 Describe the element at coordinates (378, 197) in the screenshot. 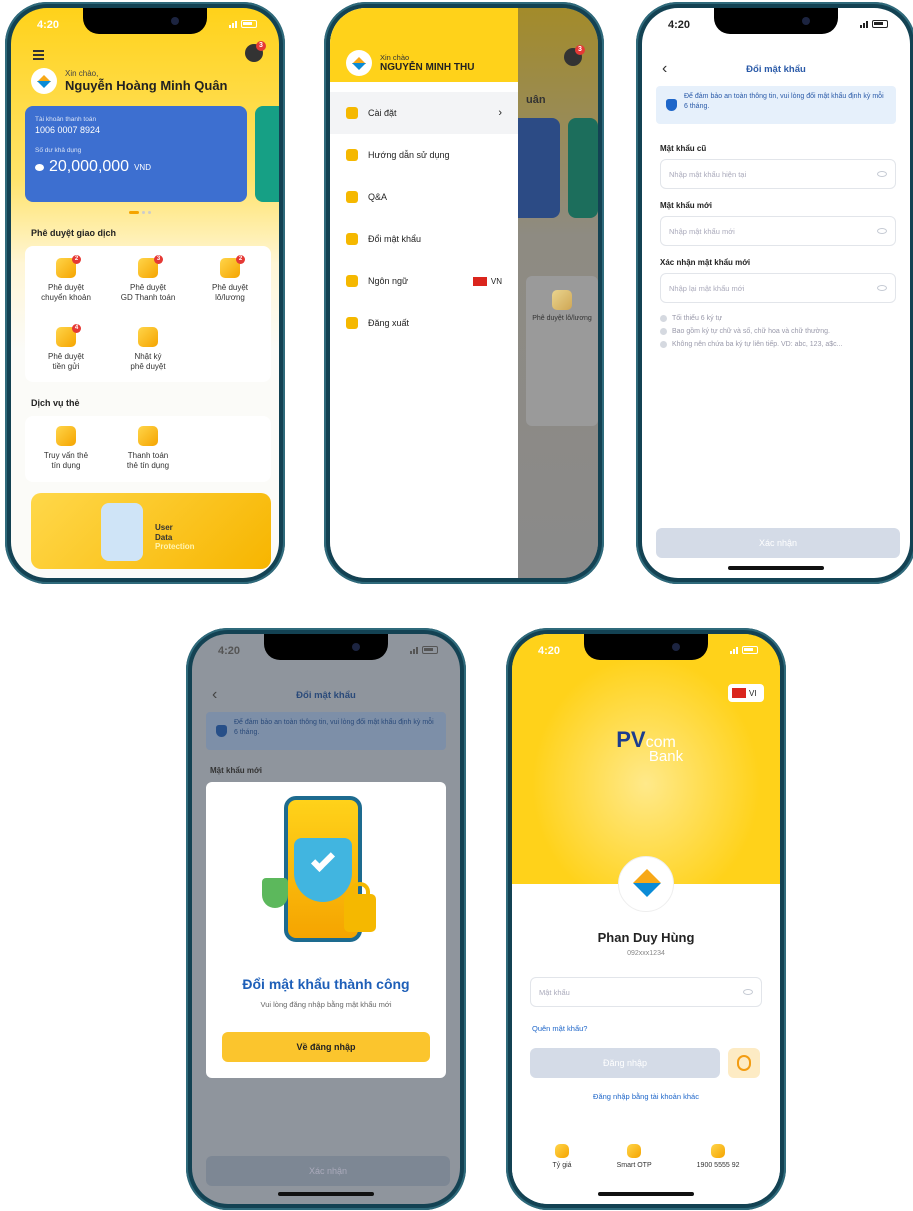

I see `menu-item-label: Q&A` at that location.